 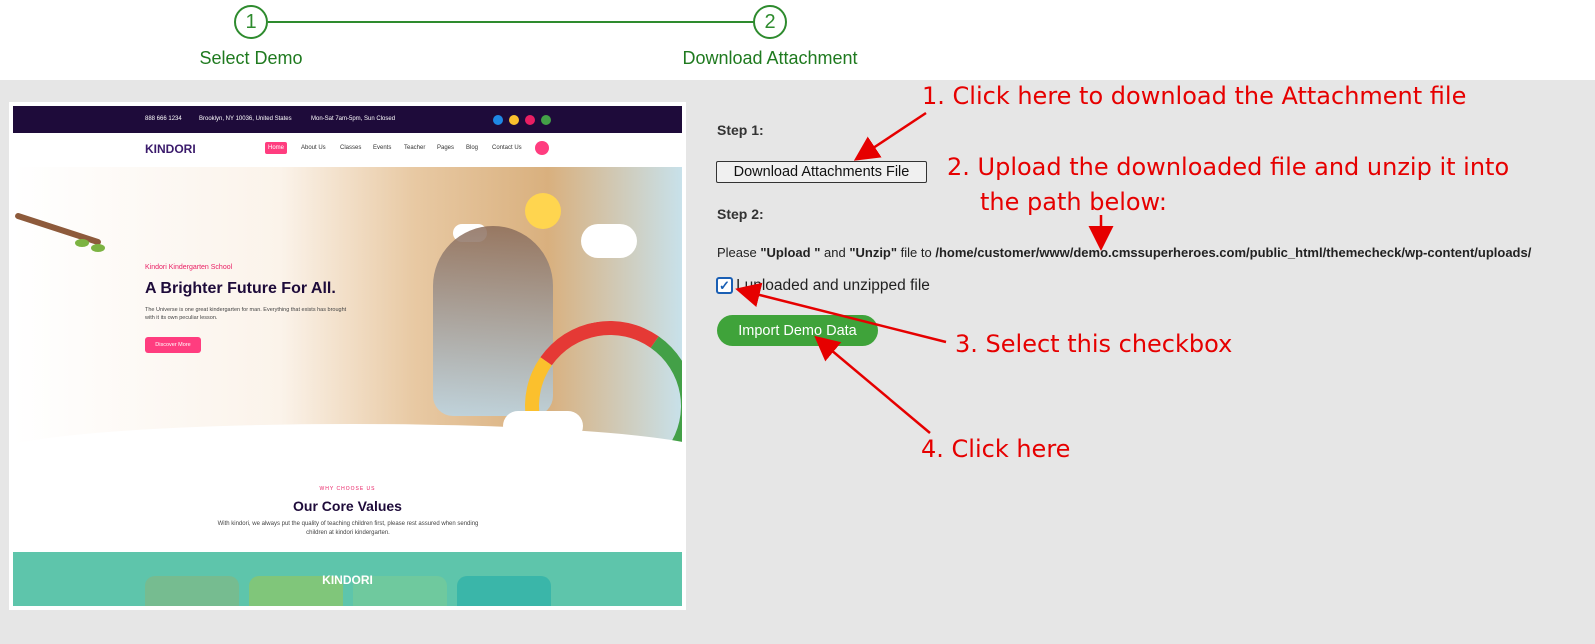 I want to click on preview-hero-title: A Brighter Future For All., so click(x=240, y=288).